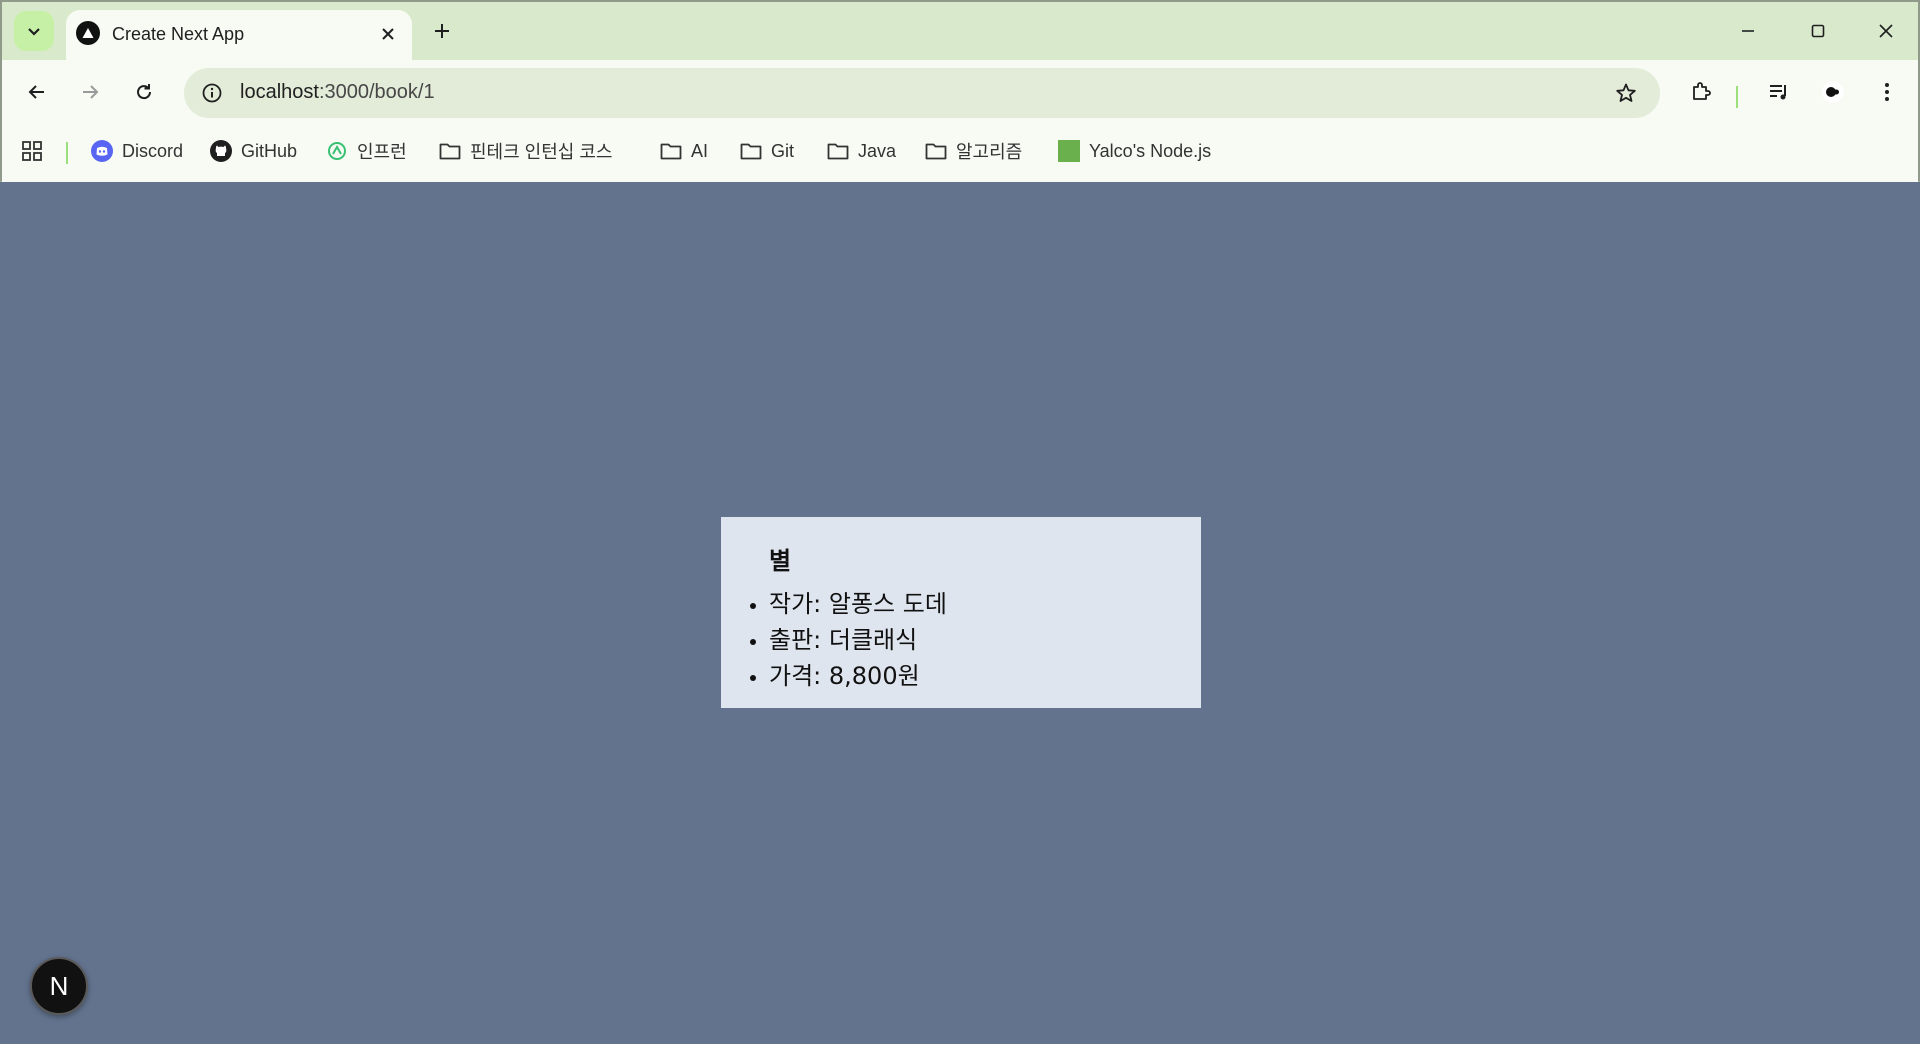 Image resolution: width=1920 pixels, height=1044 pixels. What do you see at coordinates (1150, 150) in the screenshot?
I see `bookmark-label: Yalco's Node.js` at bounding box center [1150, 150].